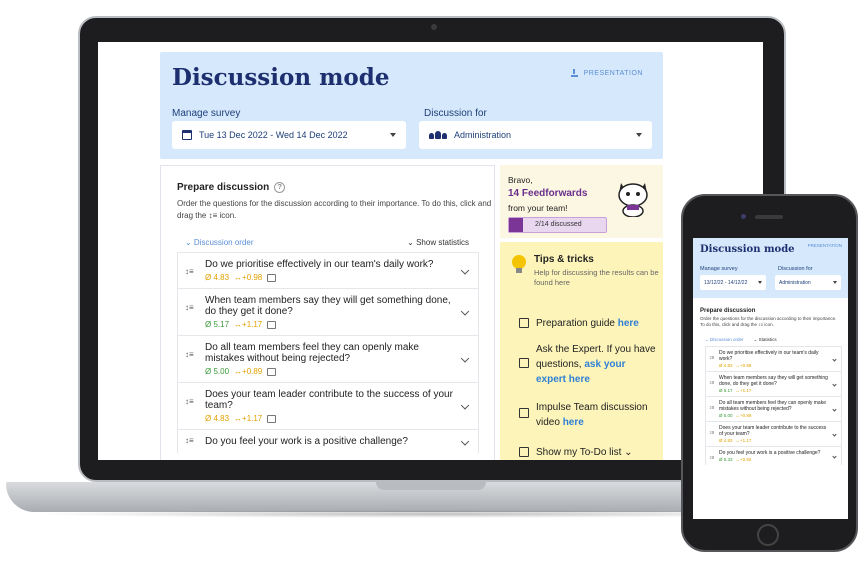 This screenshot has width=864, height=573. Describe the element at coordinates (438, 135) in the screenshot. I see `people-icon` at that location.